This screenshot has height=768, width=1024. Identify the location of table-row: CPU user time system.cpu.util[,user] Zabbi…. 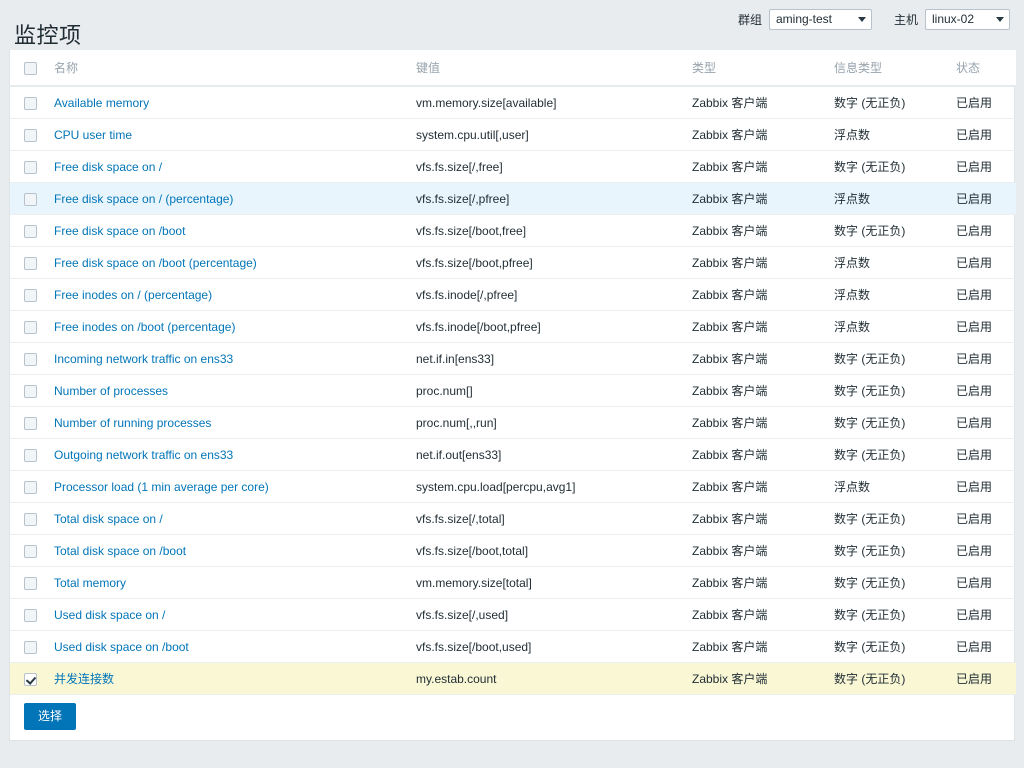
(513, 134).